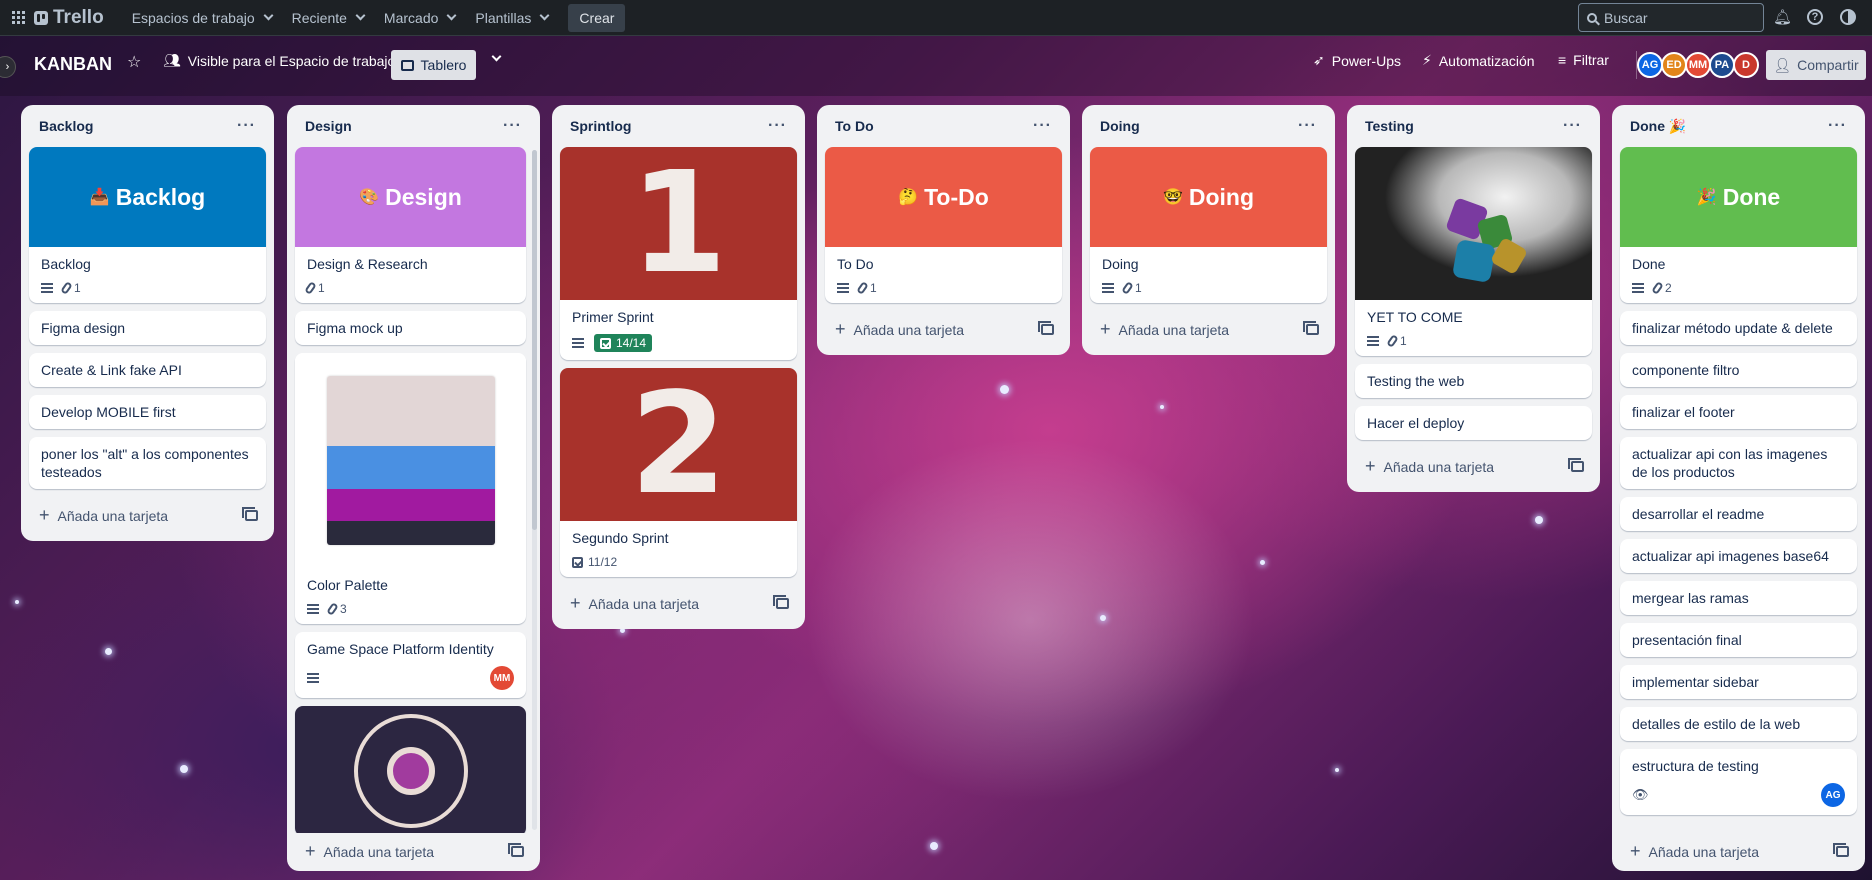 This screenshot has width=1872, height=880. What do you see at coordinates (202, 18) in the screenshot?
I see `menu-workspaces: Espacios de trabajo` at bounding box center [202, 18].